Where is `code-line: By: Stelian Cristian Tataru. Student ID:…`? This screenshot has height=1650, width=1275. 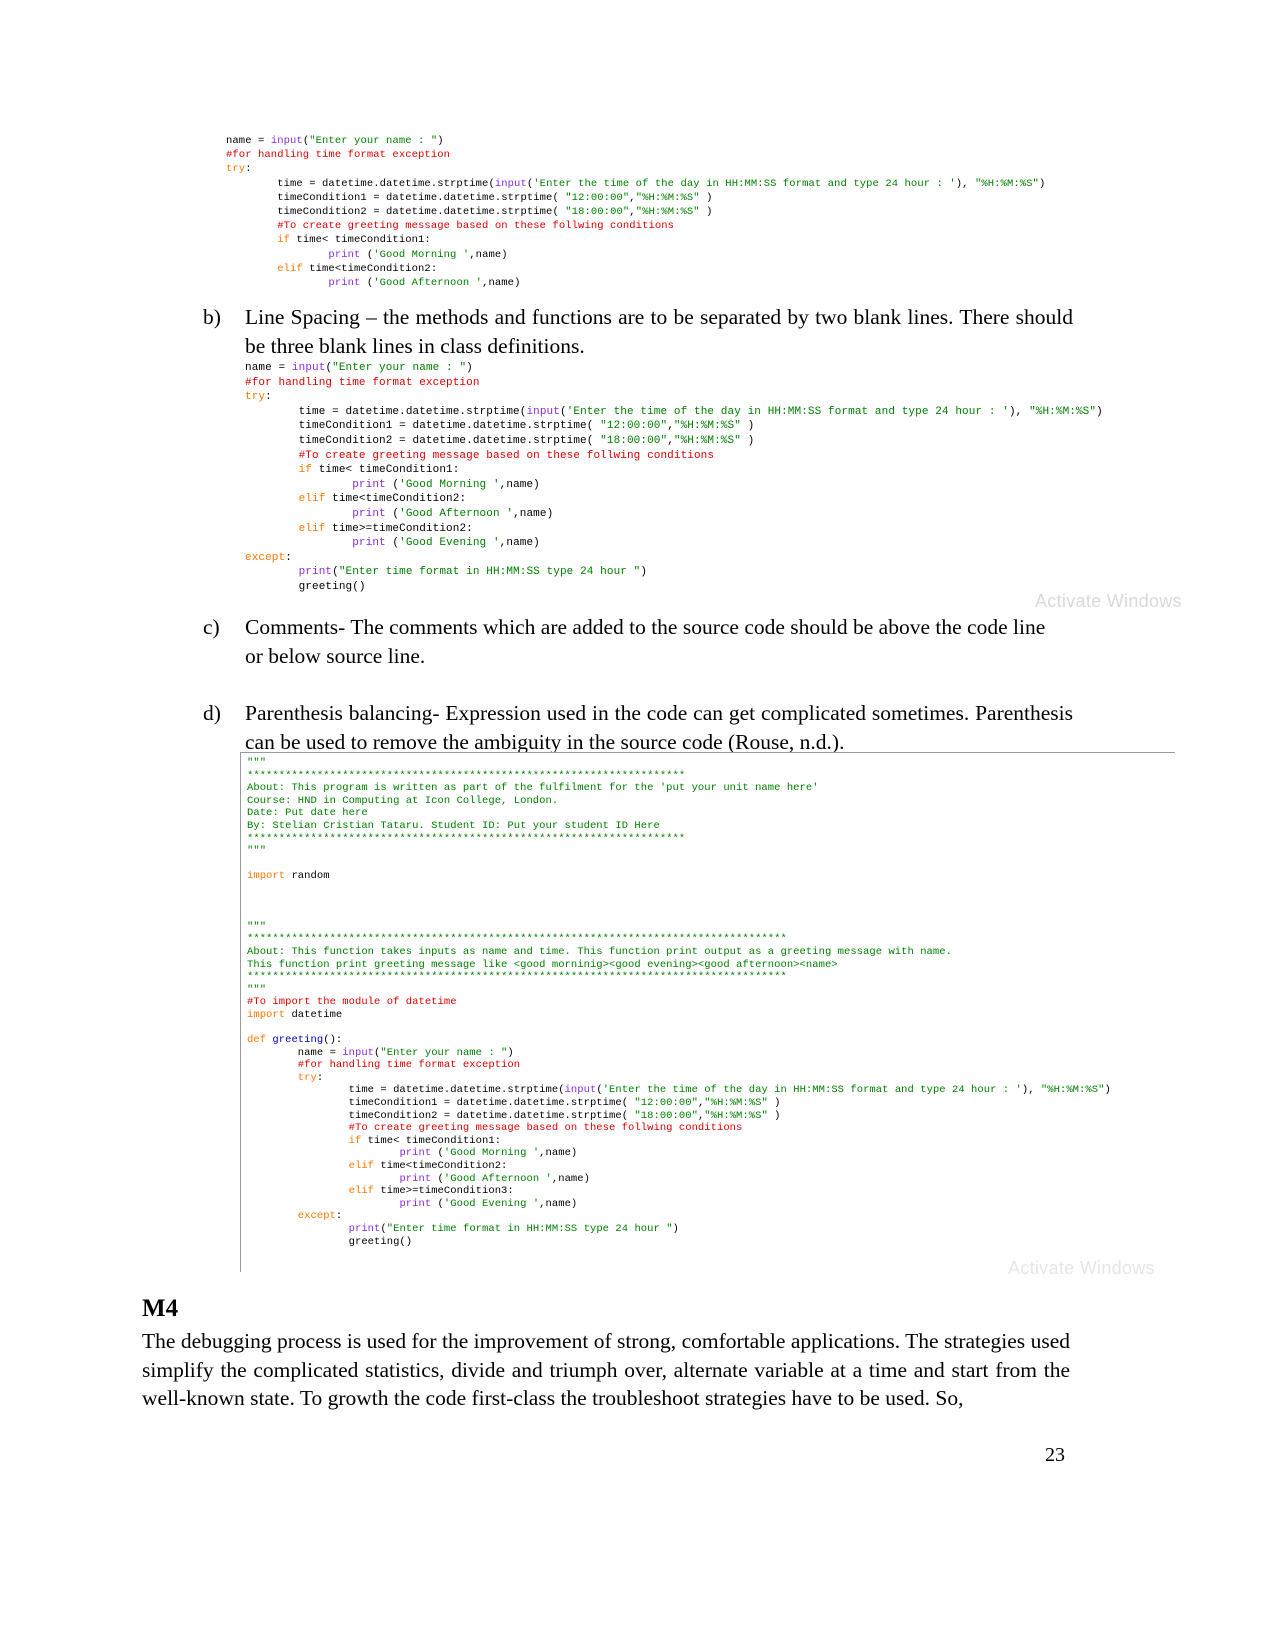
code-line: By: Stelian Cristian Tataru. Student ID:… is located at coordinates (711, 826).